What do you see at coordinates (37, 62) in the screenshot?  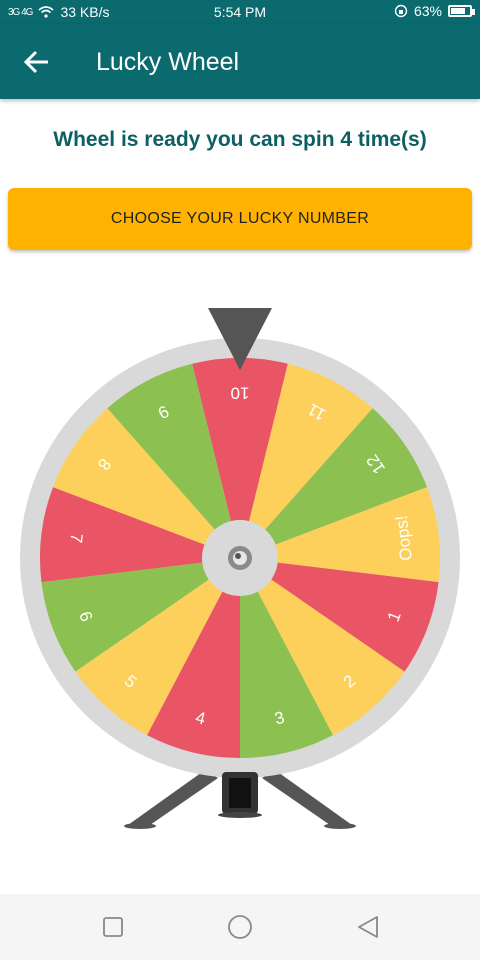 I see `arrow-back-icon` at bounding box center [37, 62].